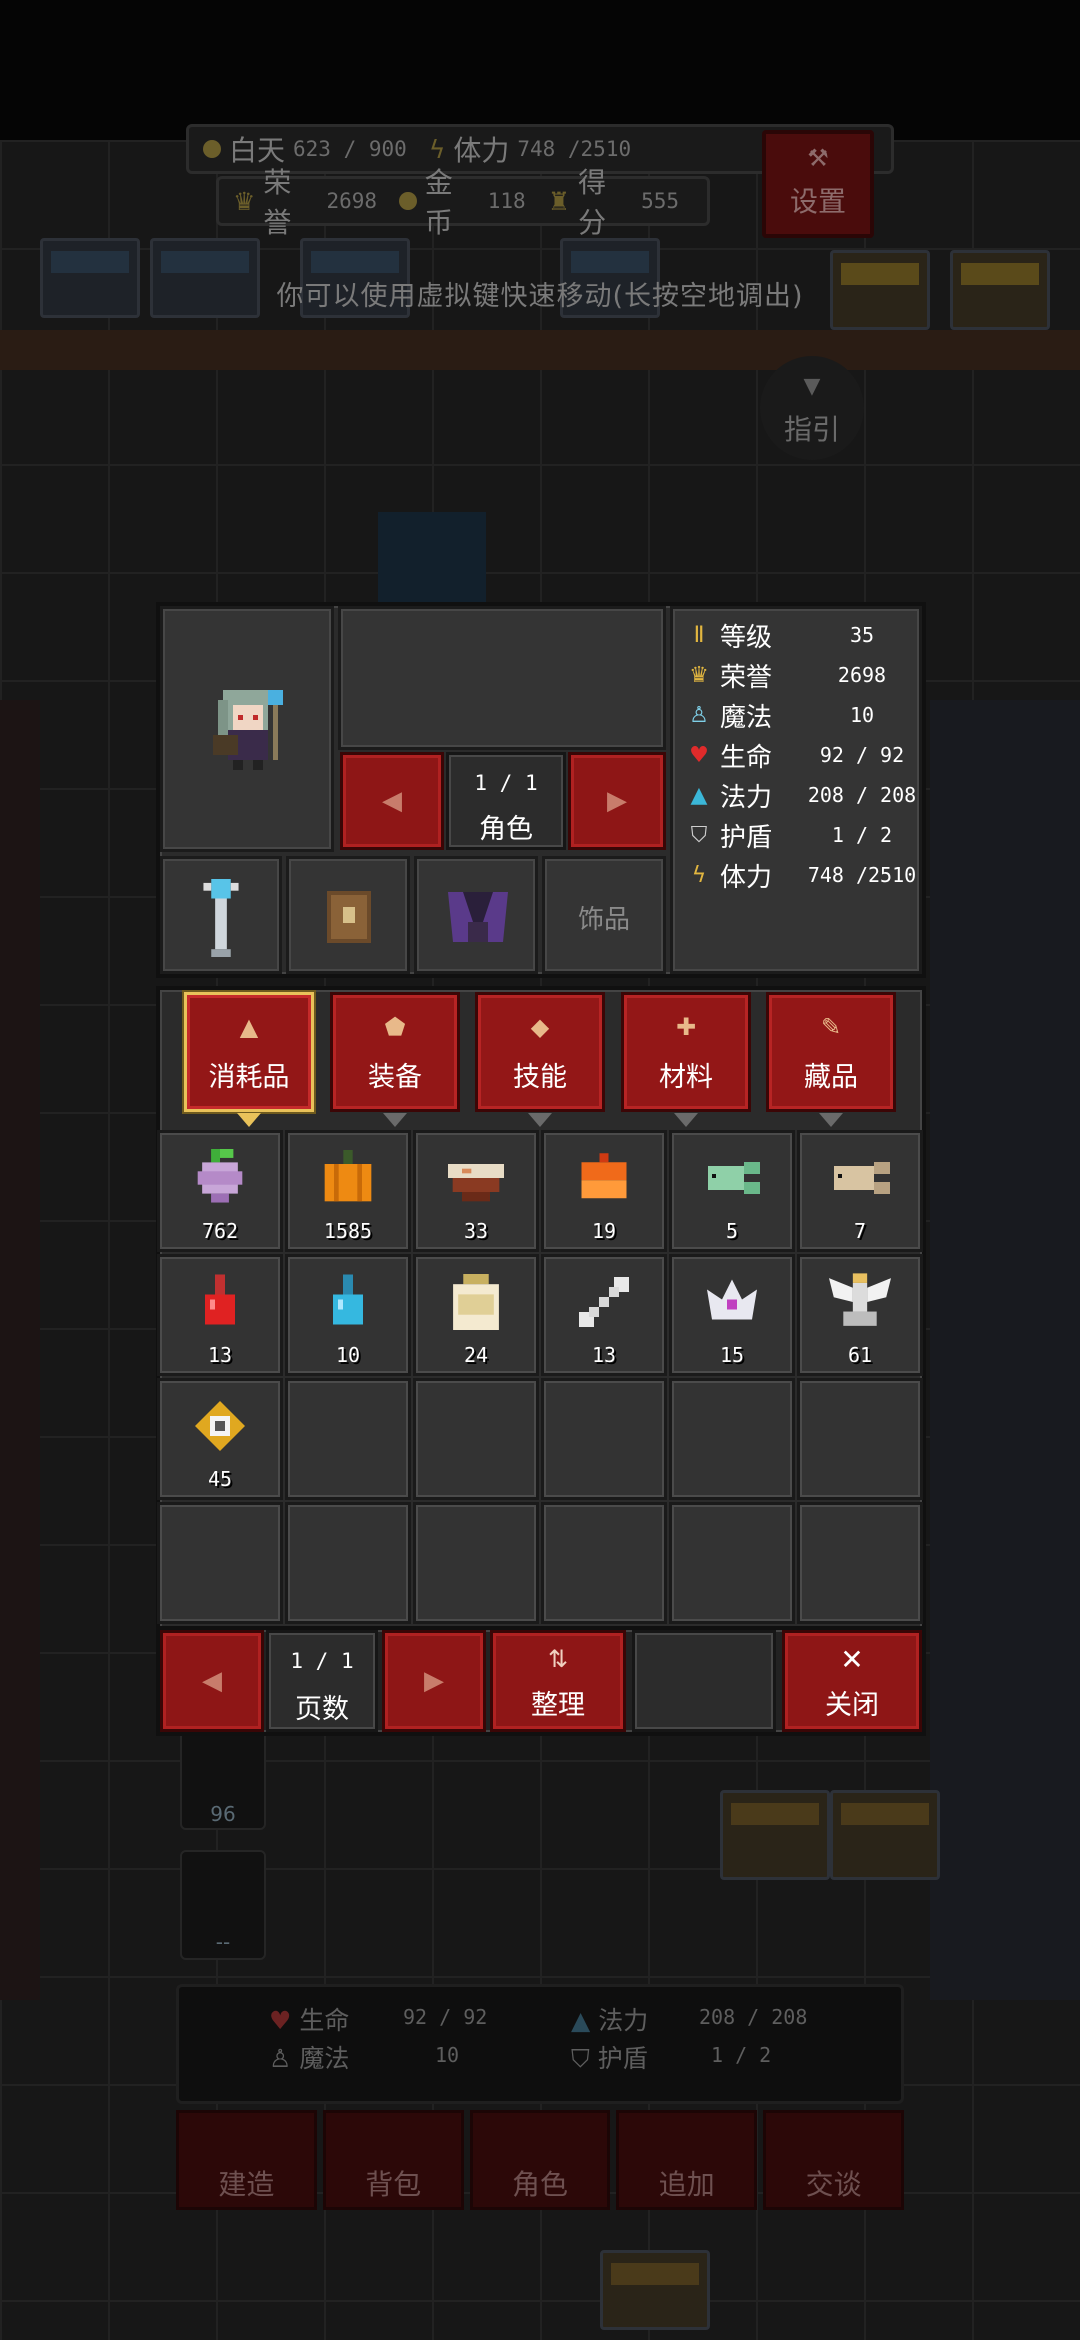 Image resolution: width=1080 pixels, height=2340 pixels. Describe the element at coordinates (623, 2020) in the screenshot. I see `mp-label: 法力` at that location.